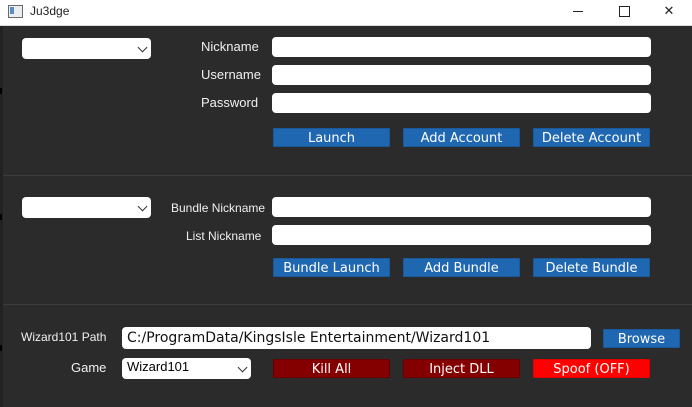 This screenshot has height=407, width=692. What do you see at coordinates (461, 75) in the screenshot?
I see `username-input` at bounding box center [461, 75].